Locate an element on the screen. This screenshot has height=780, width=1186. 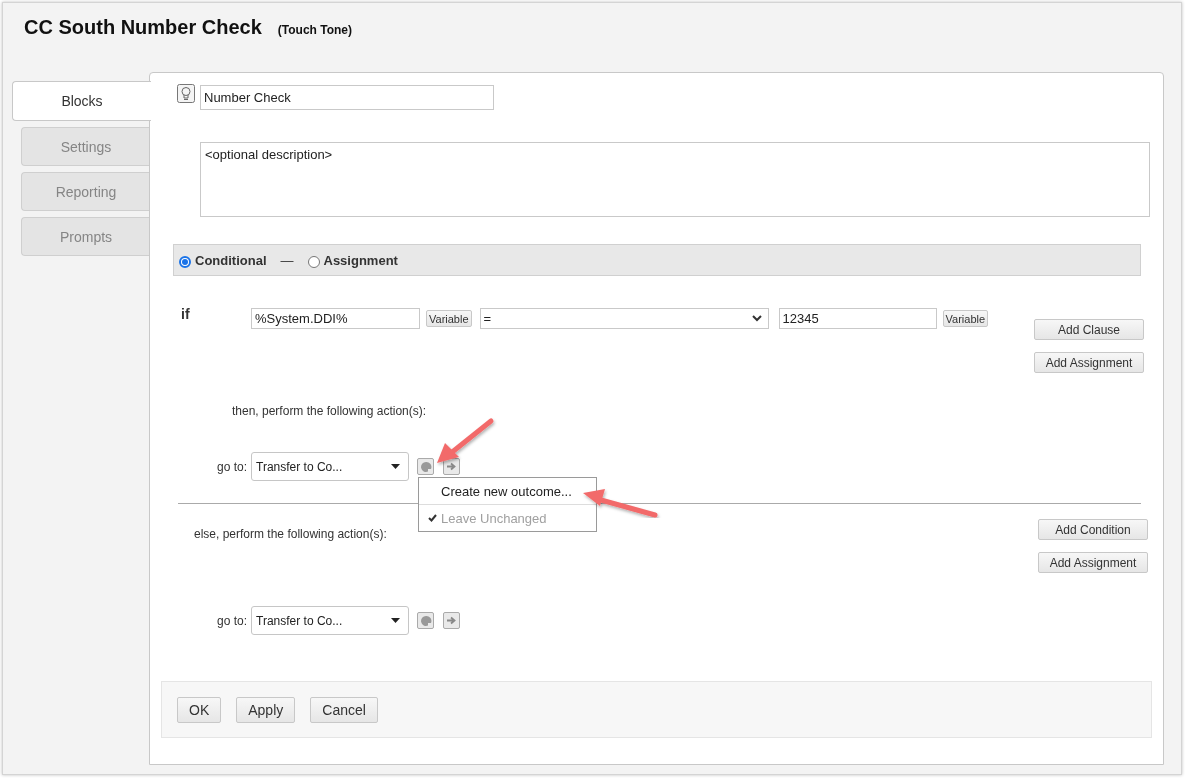
lightbulb-icon is located at coordinates (186, 93).